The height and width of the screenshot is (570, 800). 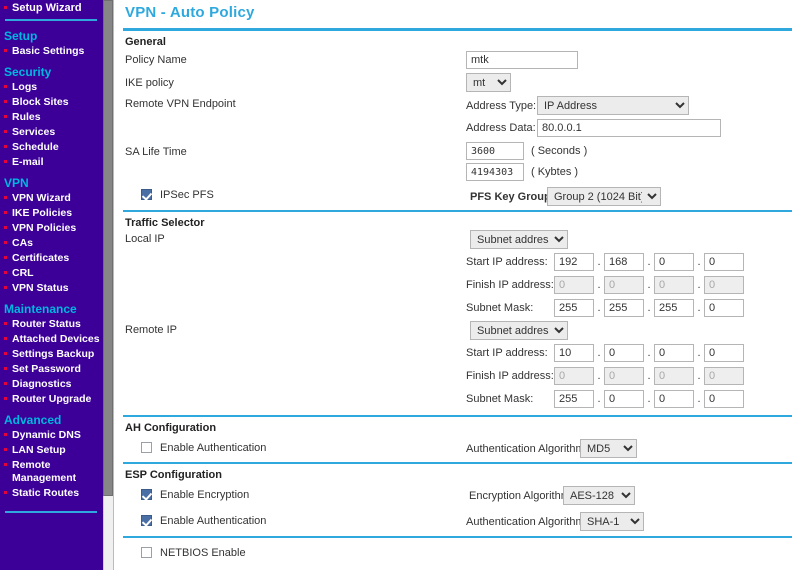 I want to click on sidebar-item-diagnostics: Diagnostics, so click(x=53, y=384).